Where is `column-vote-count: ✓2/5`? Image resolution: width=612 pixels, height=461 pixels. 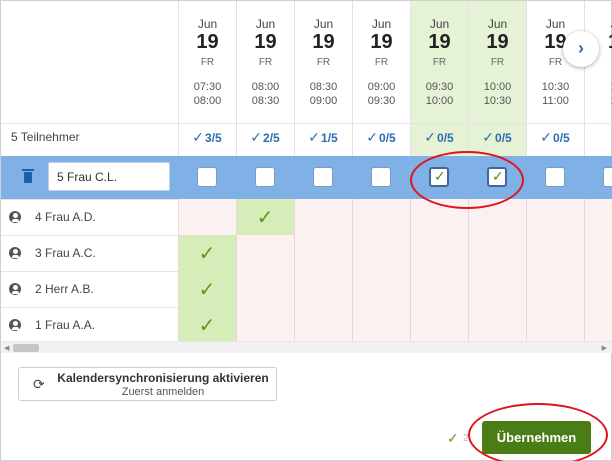 column-vote-count: ✓2/5 is located at coordinates (265, 137).